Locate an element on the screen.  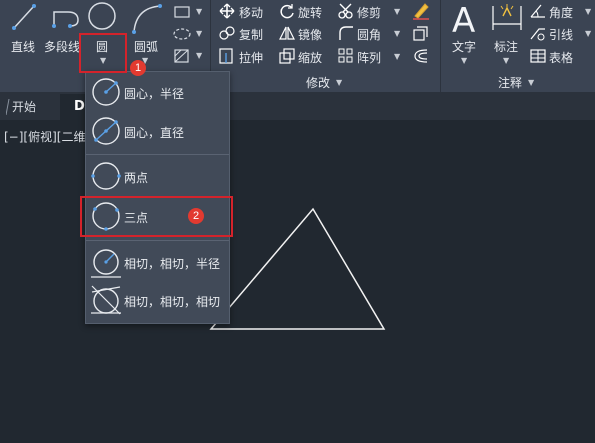
scale-icon is located at coordinates (287, 56).